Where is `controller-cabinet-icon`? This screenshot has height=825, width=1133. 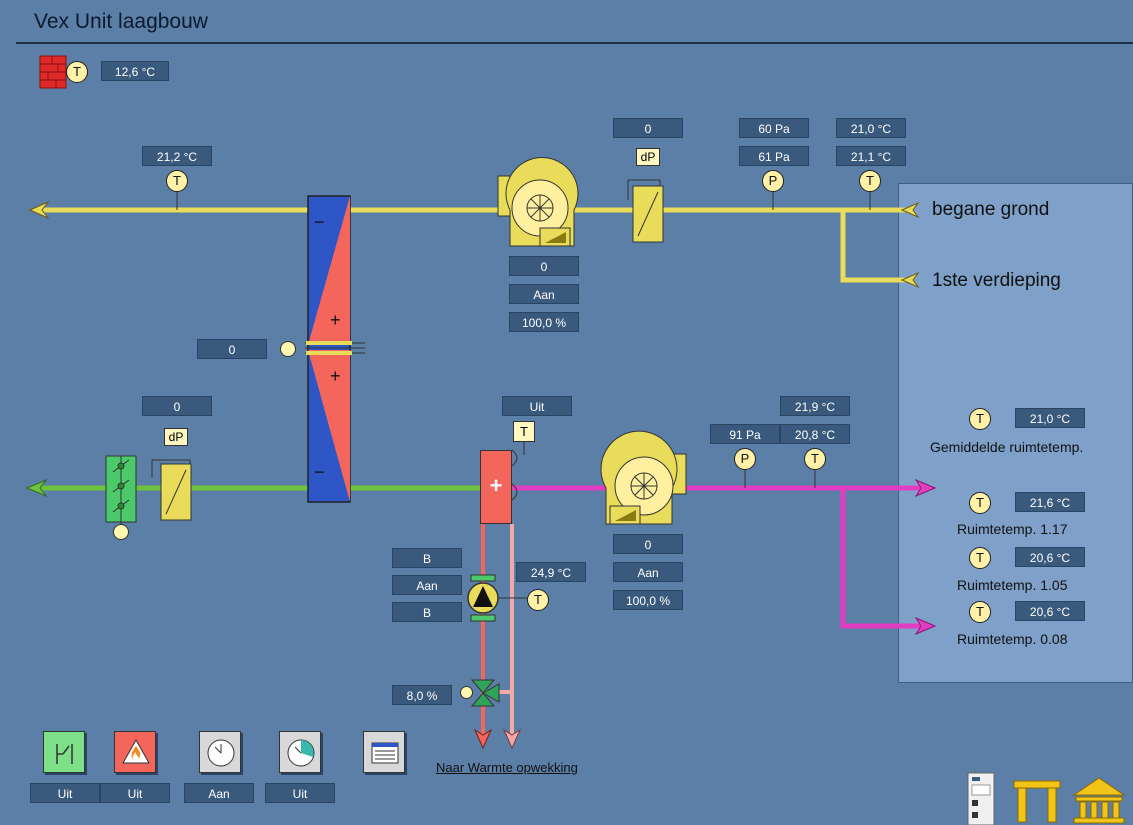 controller-cabinet-icon is located at coordinates (981, 798).